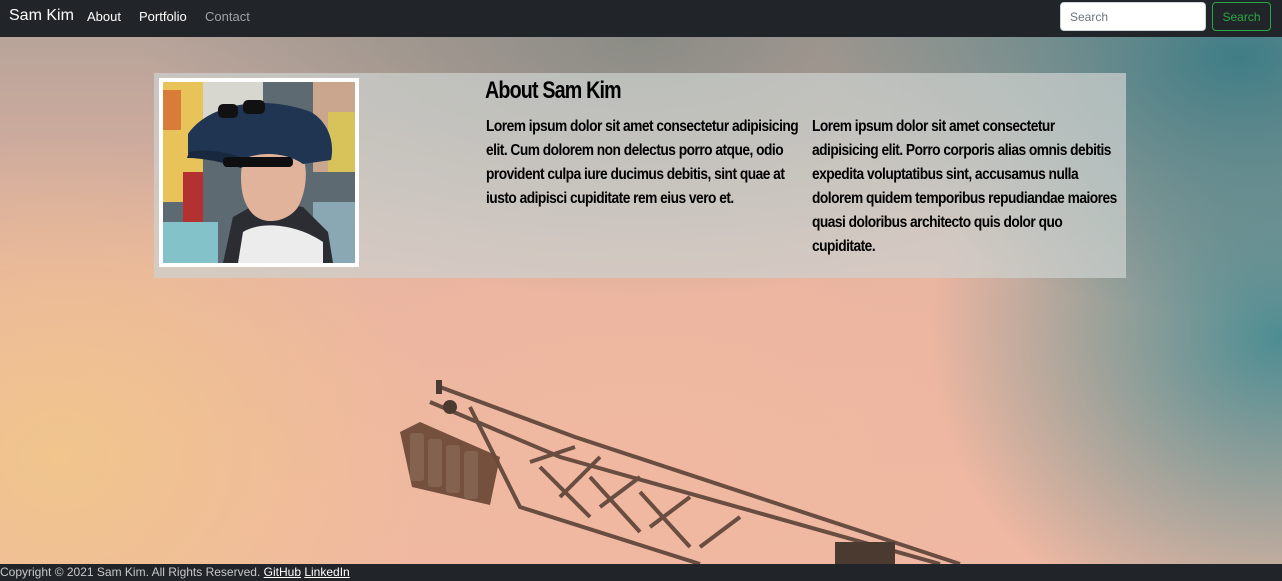 The width and height of the screenshot is (1282, 581). I want to click on profile-photo-frame, so click(259, 172).